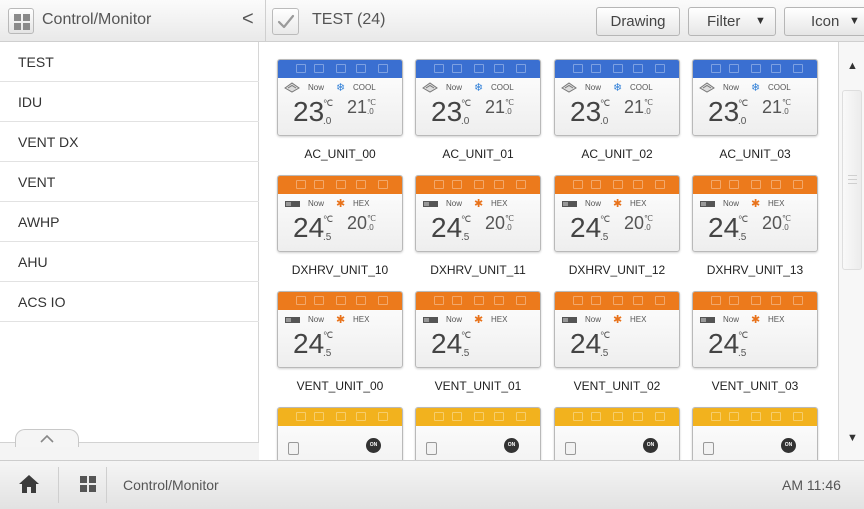 Image resolution: width=864 pixels, height=509 pixels. Describe the element at coordinates (707, 87) in the screenshot. I see `cassette-unit-icon` at that location.